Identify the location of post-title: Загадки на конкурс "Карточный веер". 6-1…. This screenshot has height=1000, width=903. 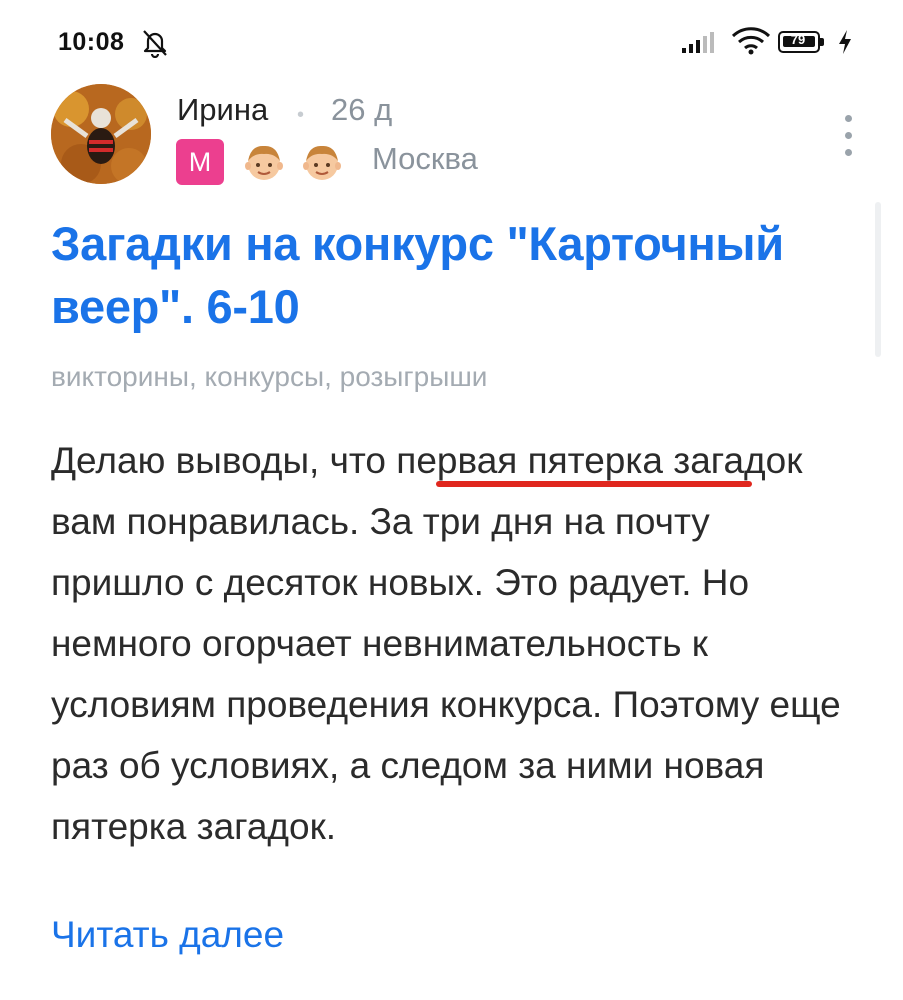
(461, 275).